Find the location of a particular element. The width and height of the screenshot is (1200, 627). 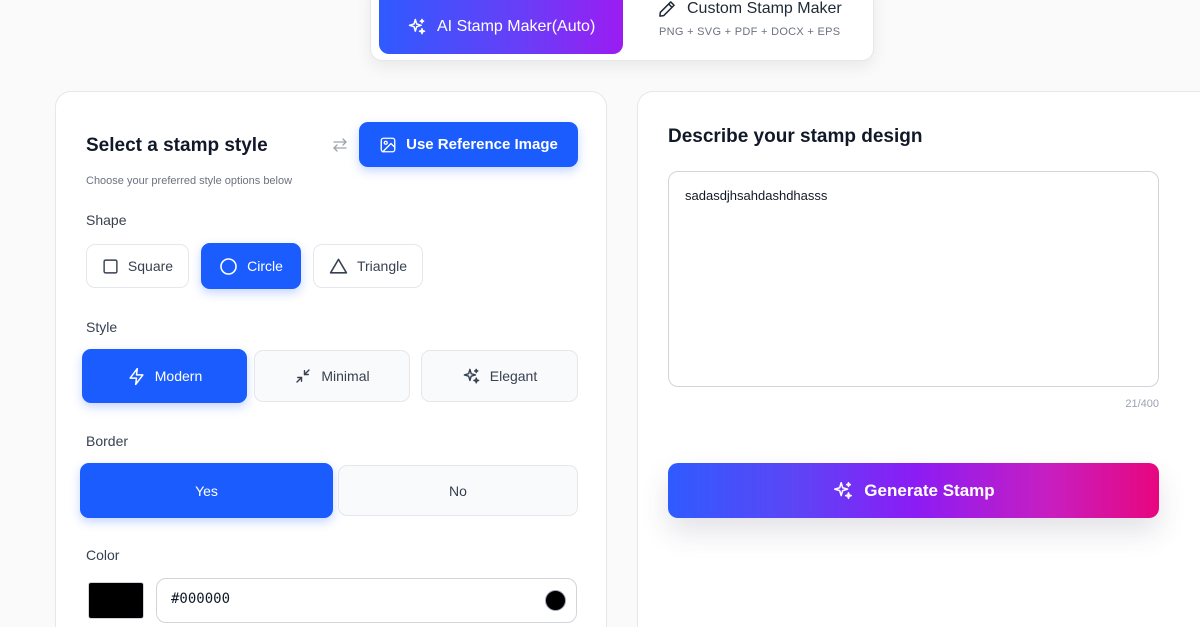

image-icon is located at coordinates (388, 145).